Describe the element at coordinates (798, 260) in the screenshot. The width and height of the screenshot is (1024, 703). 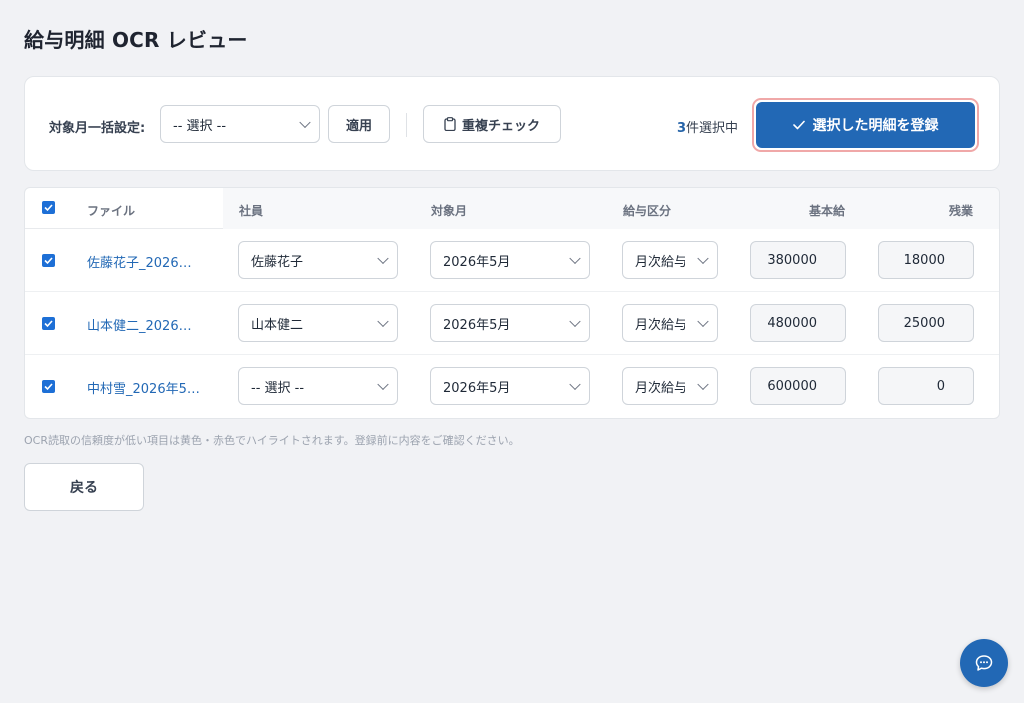
I see `base-pay-input: 380000` at that location.